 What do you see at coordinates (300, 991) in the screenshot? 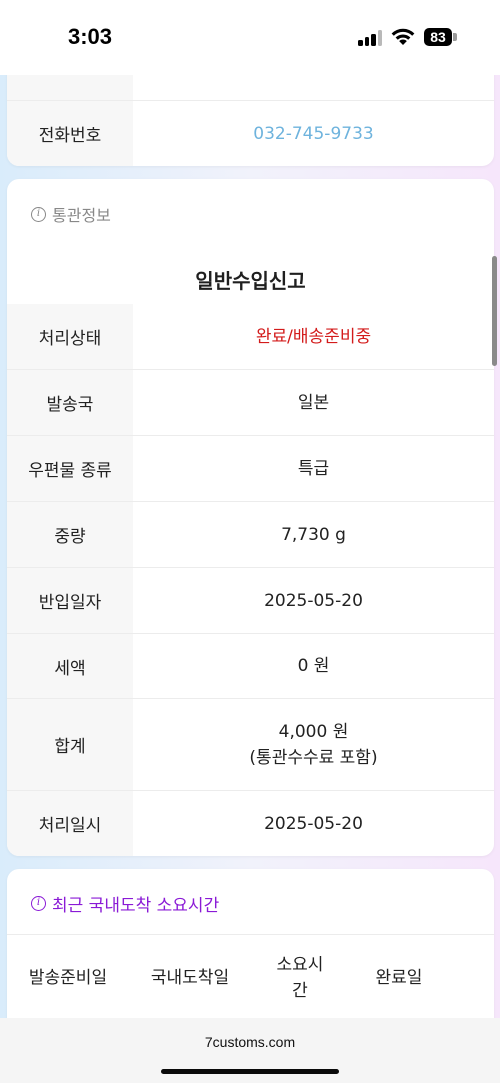
I see `column-header-line: 간` at bounding box center [300, 991].